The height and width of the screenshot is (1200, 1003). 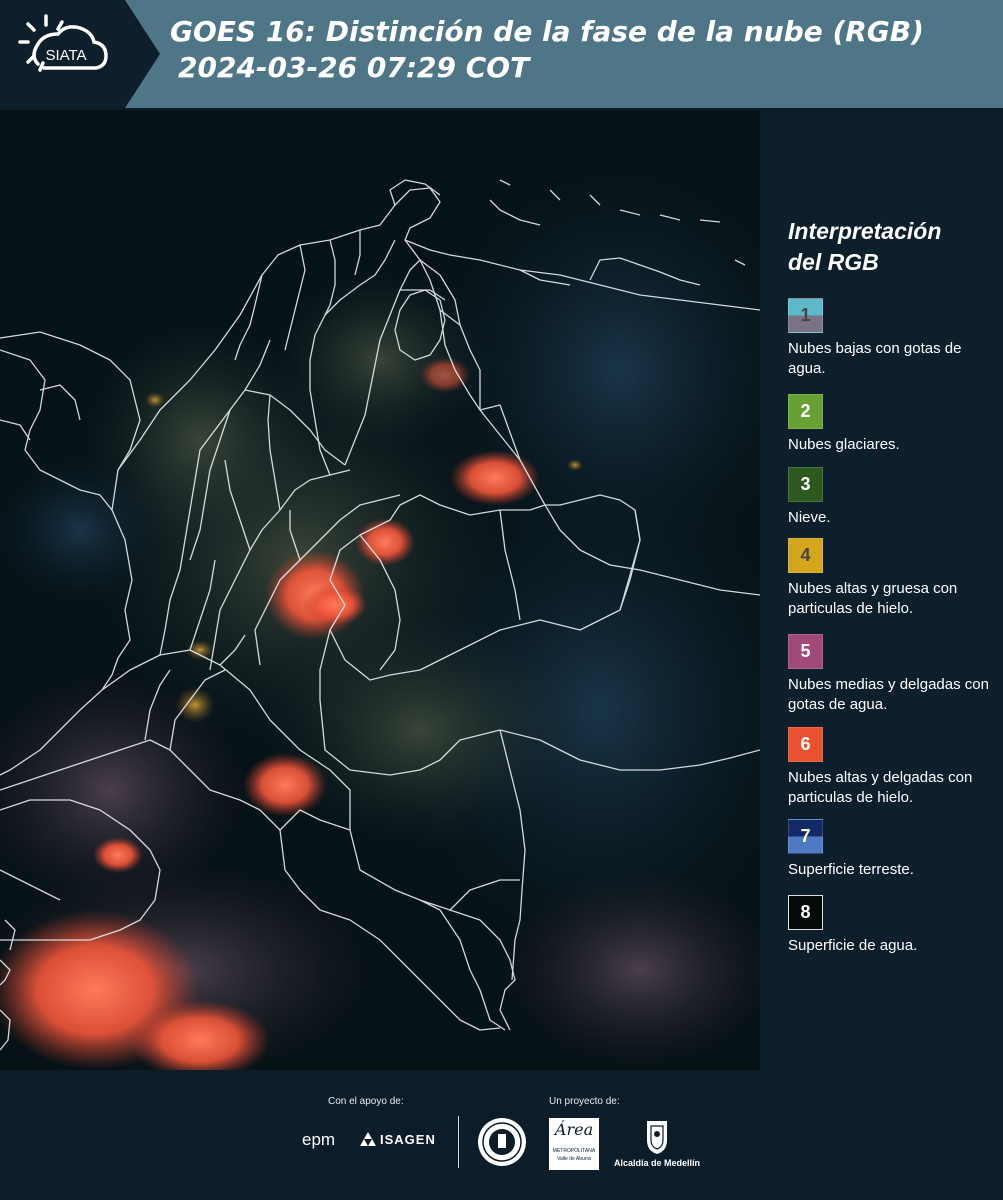 I want to click on legend-item-2: 2 Nubes glaciares., so click(x=893, y=424).